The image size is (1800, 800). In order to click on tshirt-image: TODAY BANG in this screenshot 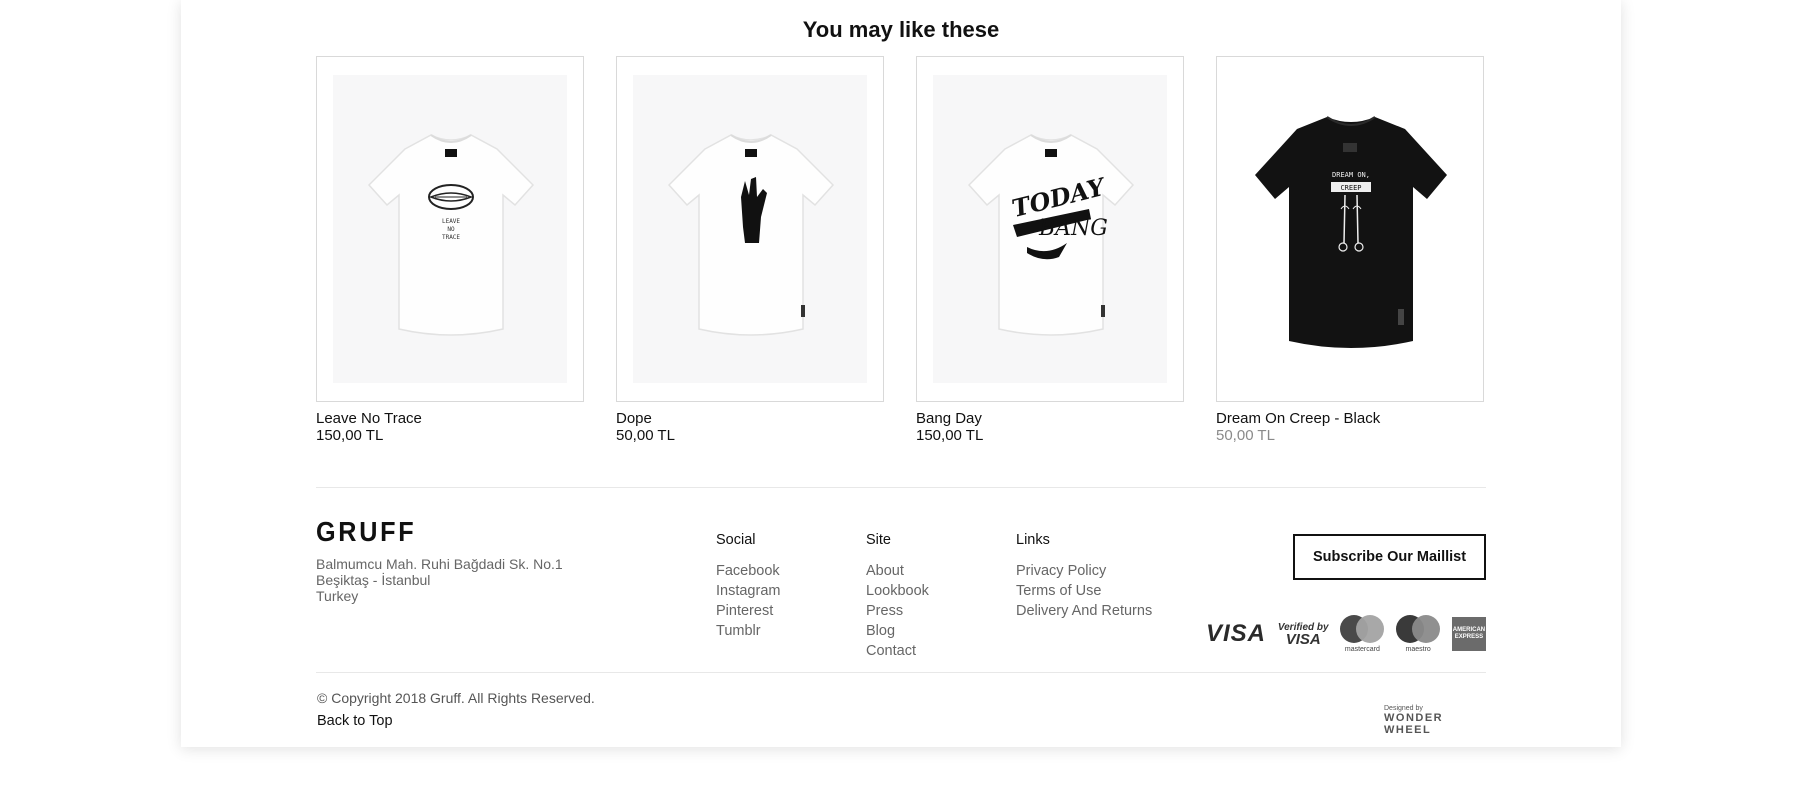, I will do `click(1051, 235)`.